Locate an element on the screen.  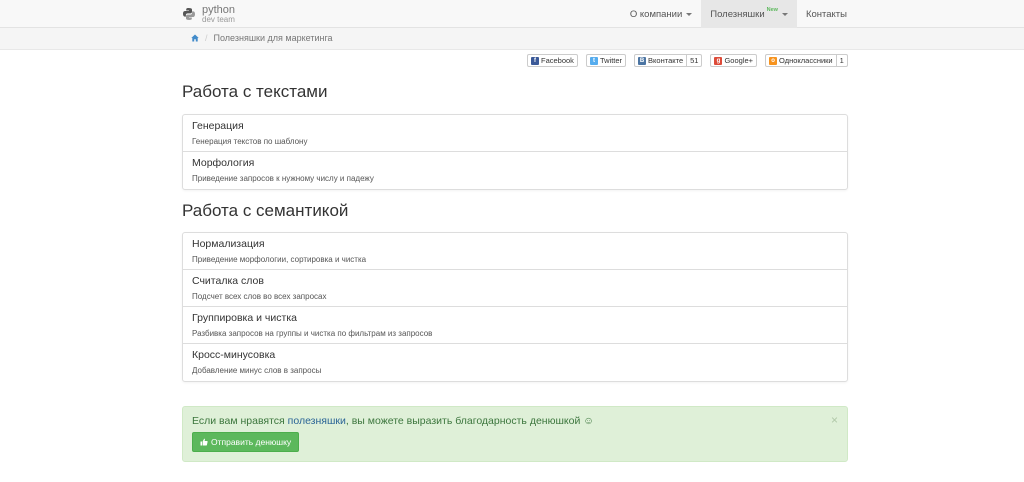
list-item-description: Генерация текстов по шаблону is located at coordinates (250, 141).